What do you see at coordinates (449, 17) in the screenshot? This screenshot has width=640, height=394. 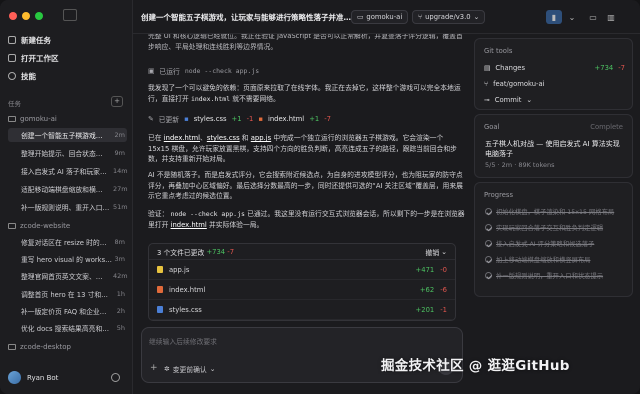 I see `branch-selector: ⑂ upgrade/v3.0 ⌄` at bounding box center [449, 17].